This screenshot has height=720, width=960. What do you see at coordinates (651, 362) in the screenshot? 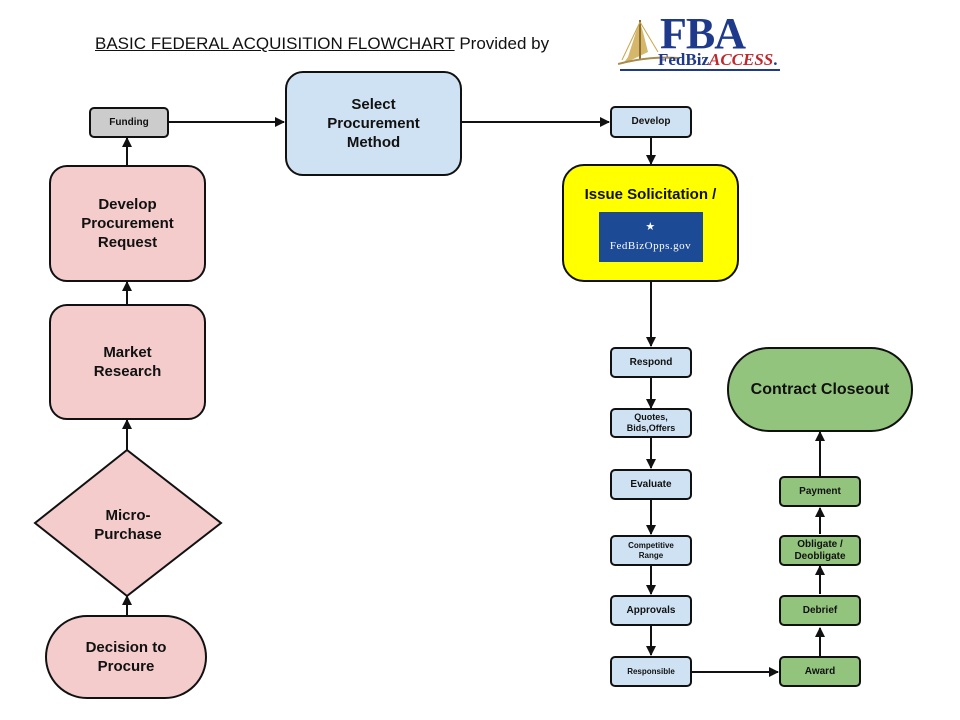
I see `node-respond: Respond` at bounding box center [651, 362].